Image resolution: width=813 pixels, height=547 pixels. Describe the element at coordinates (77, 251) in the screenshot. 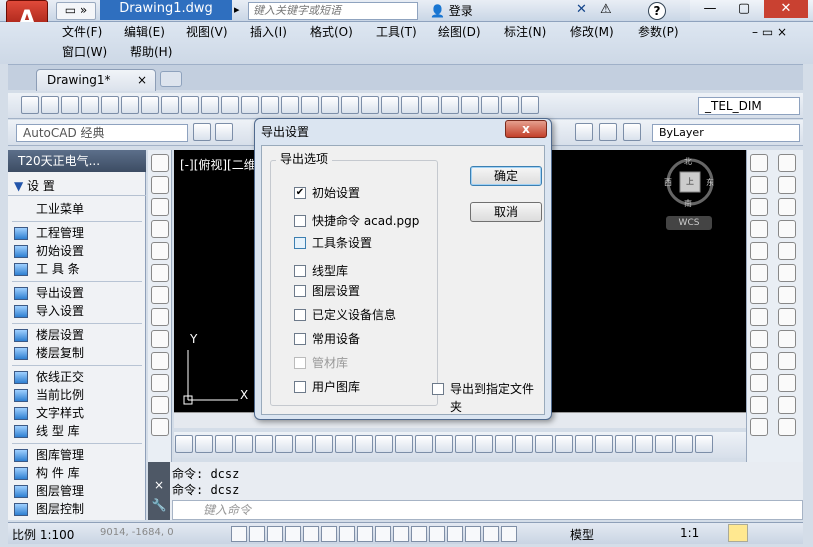

I see `palette-item-initial-settings: 初始设置` at that location.